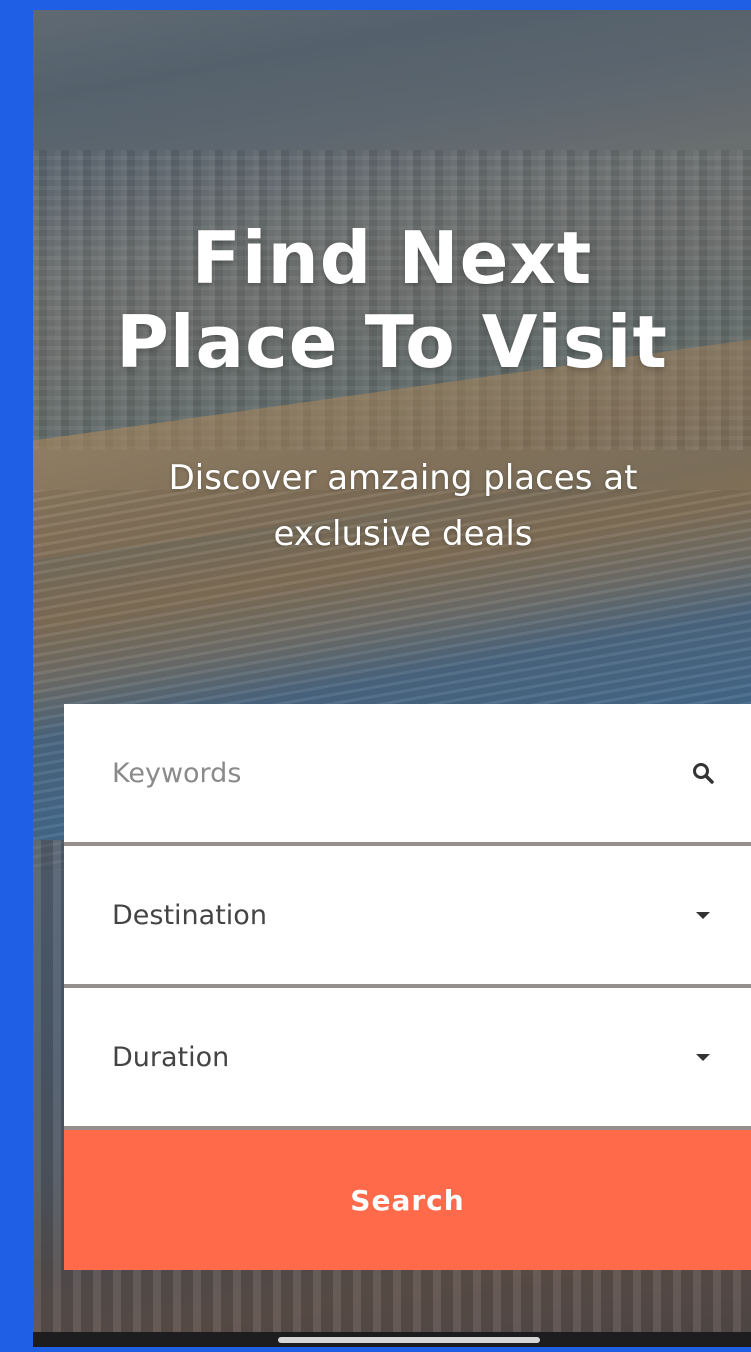  I want to click on hero-title: Find Next Place To Visit, so click(392, 300).